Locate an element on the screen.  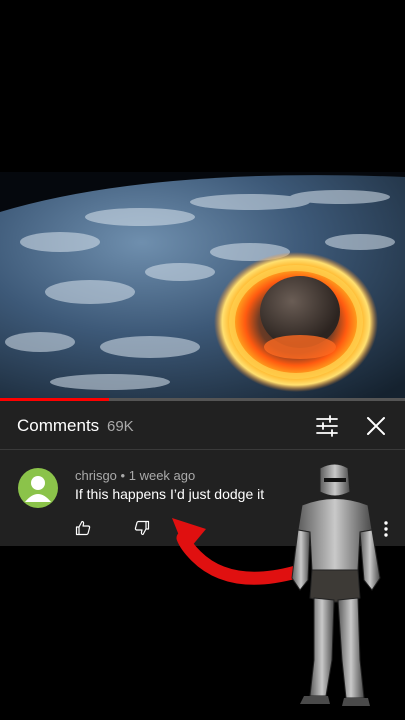
close-icon is located at coordinates (376, 426).